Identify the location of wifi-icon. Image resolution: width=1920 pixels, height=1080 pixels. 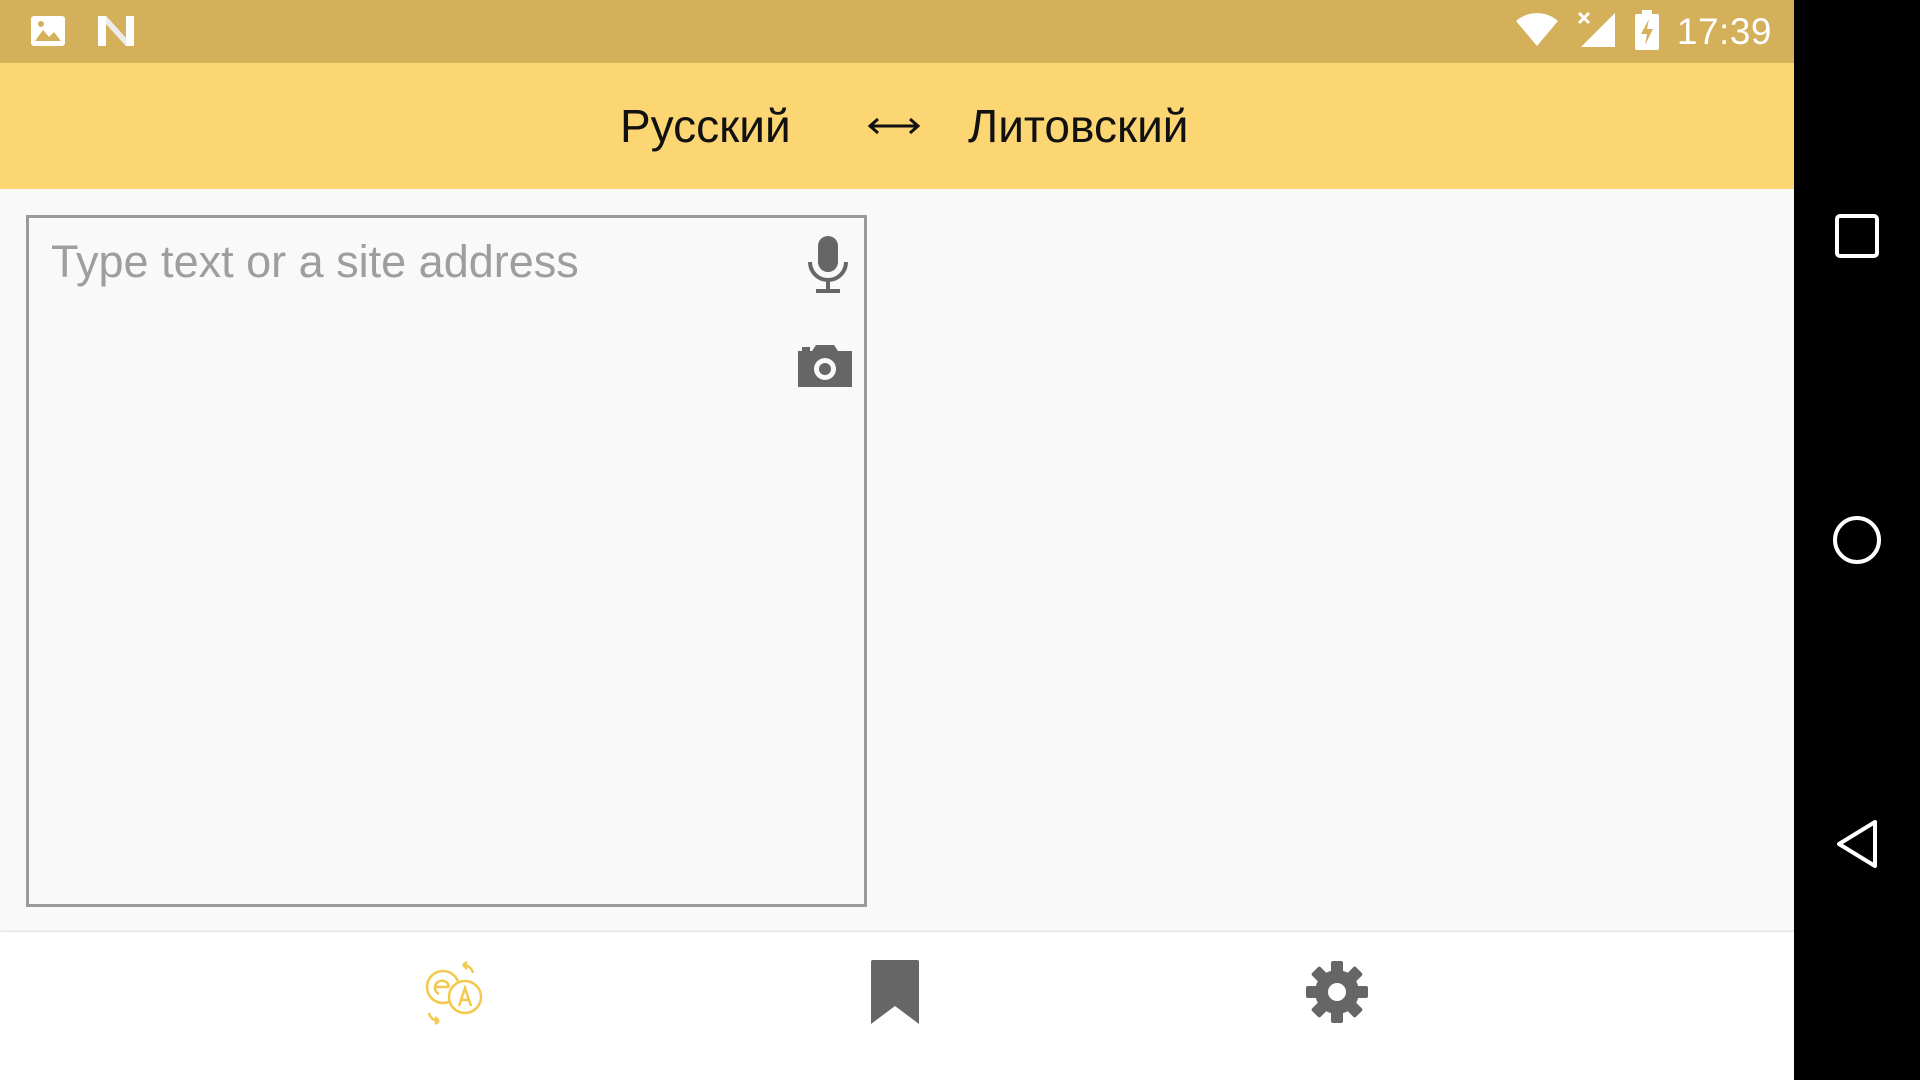
(1537, 32).